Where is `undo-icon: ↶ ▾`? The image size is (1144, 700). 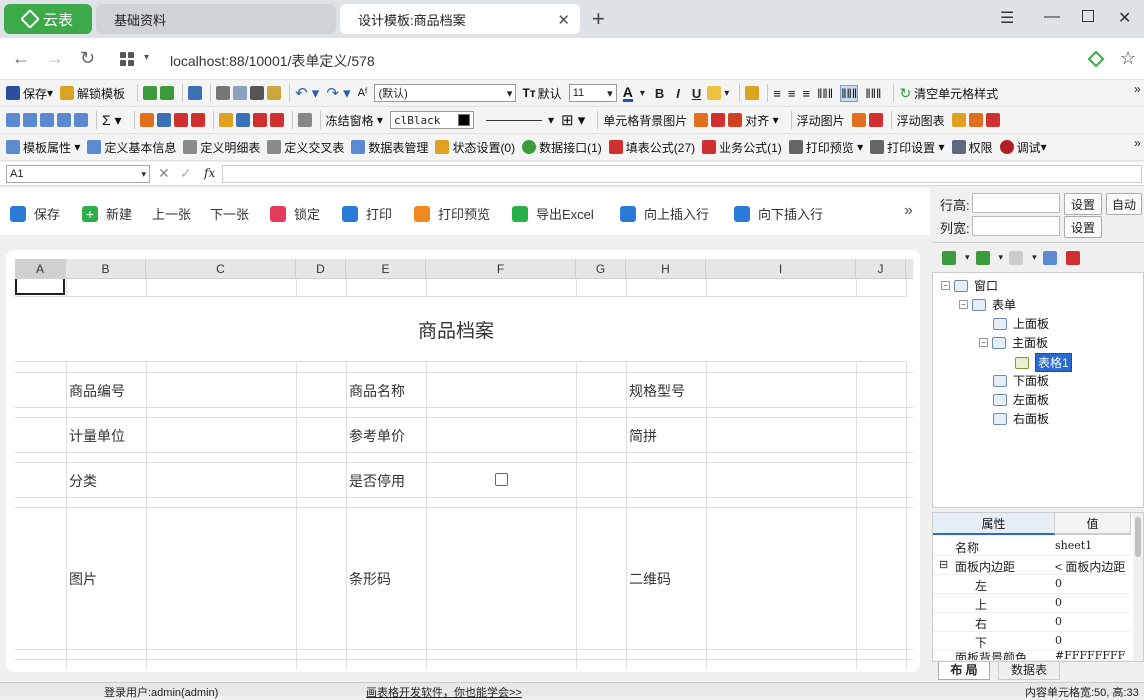 undo-icon: ↶ ▾ is located at coordinates (307, 93).